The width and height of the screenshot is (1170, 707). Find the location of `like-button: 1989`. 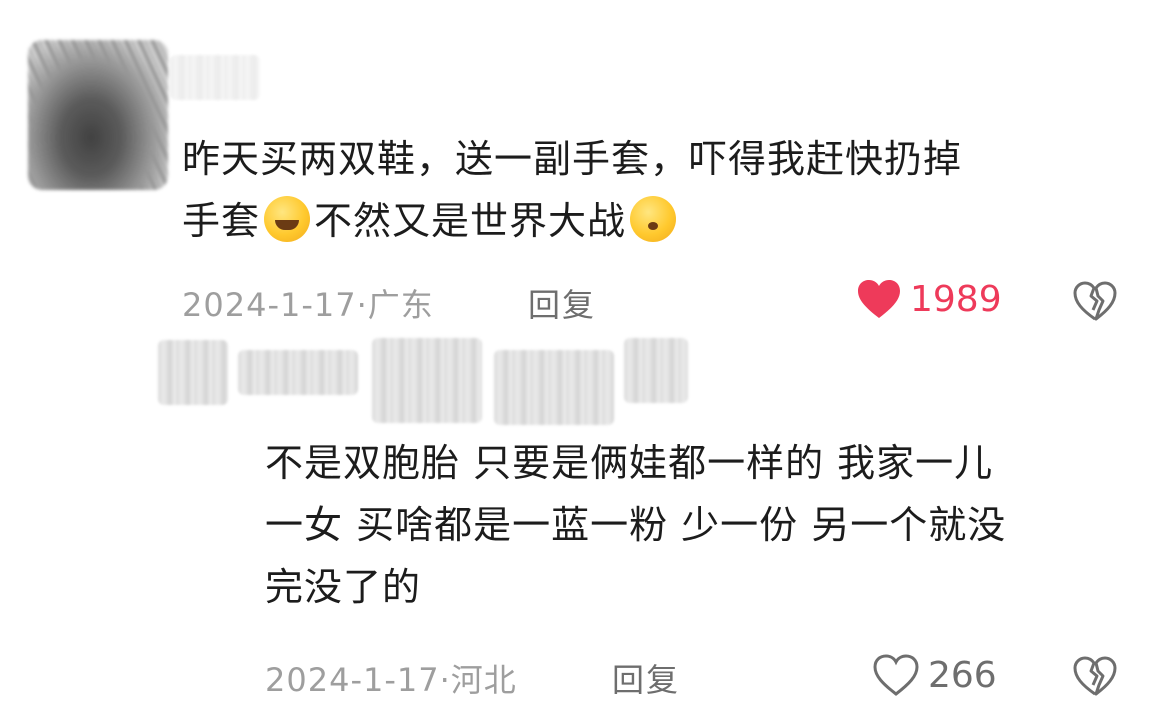

like-button: 1989 is located at coordinates (929, 299).